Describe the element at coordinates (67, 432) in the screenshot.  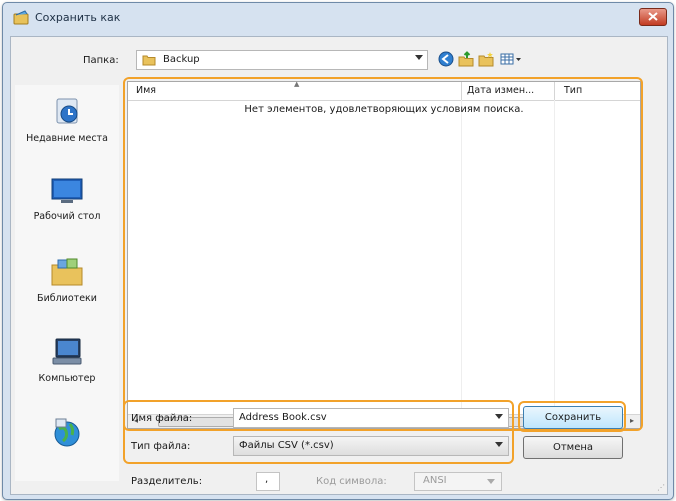
I see `network-icon` at that location.